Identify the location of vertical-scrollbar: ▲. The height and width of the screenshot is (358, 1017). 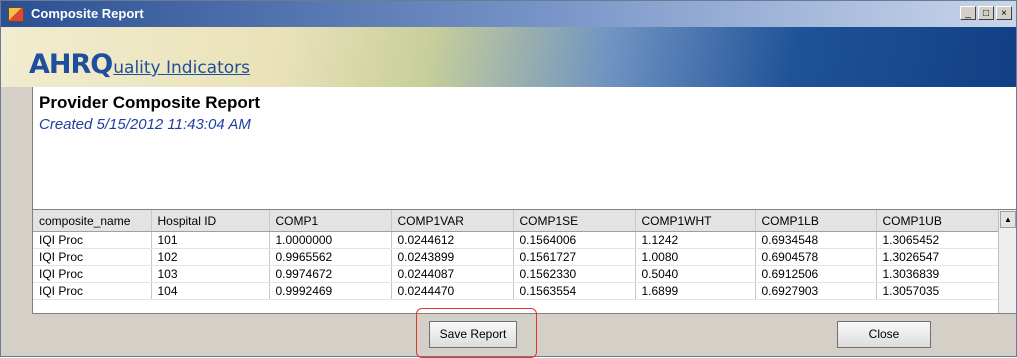
(1007, 261).